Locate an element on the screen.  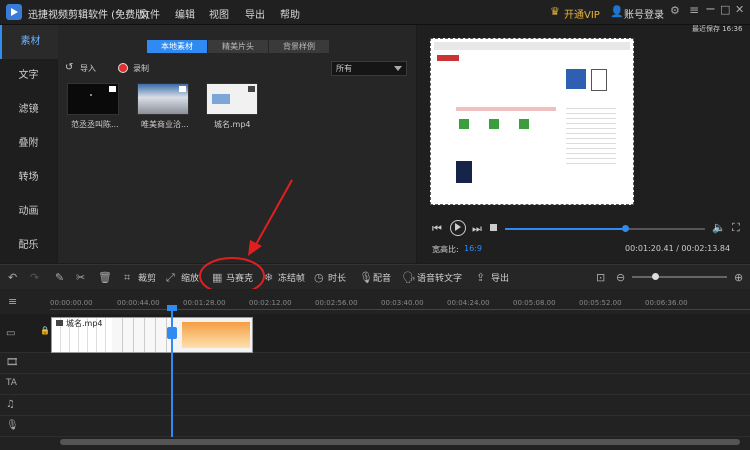
ruler-label: 00:04:24.00 is located at coordinates (468, 303).